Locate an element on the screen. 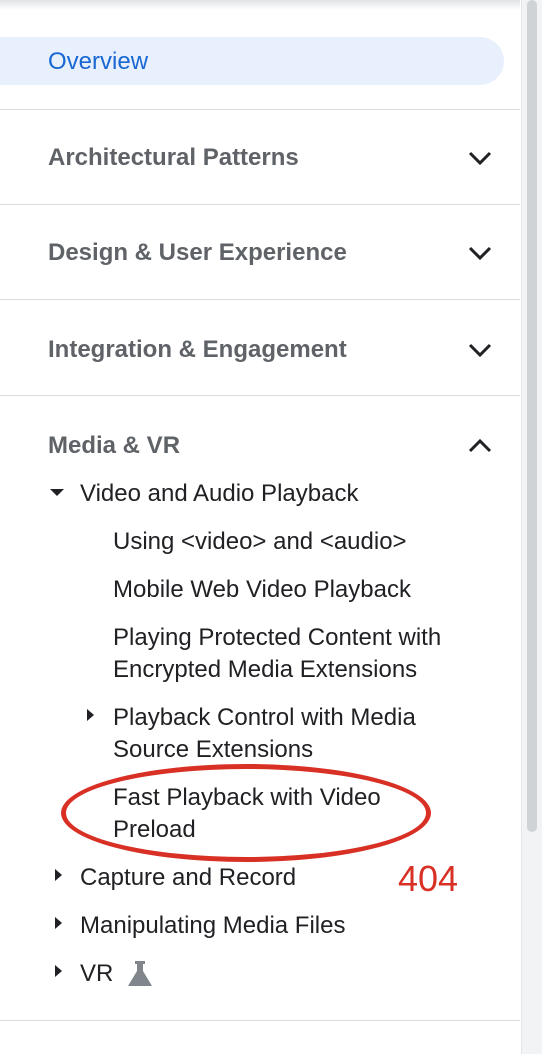 The width and height of the screenshot is (542, 1054). scrollbar-track is located at coordinates (531, 527).